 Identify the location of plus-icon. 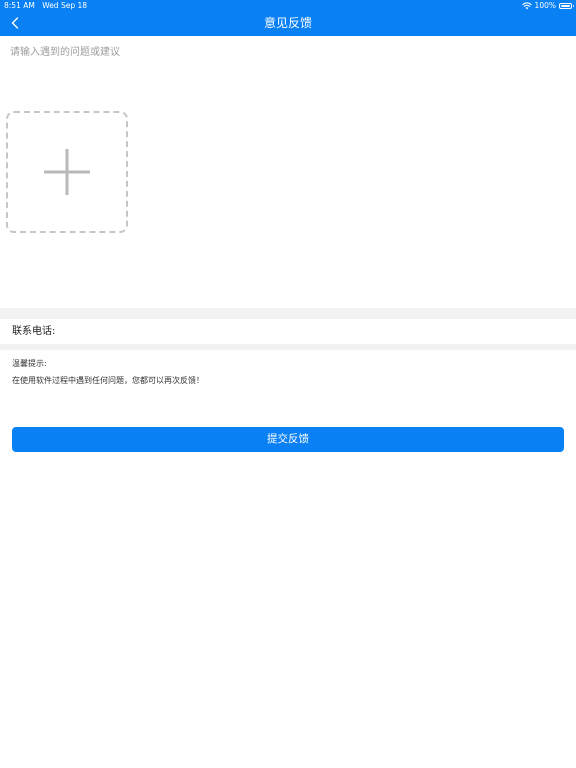
(67, 172).